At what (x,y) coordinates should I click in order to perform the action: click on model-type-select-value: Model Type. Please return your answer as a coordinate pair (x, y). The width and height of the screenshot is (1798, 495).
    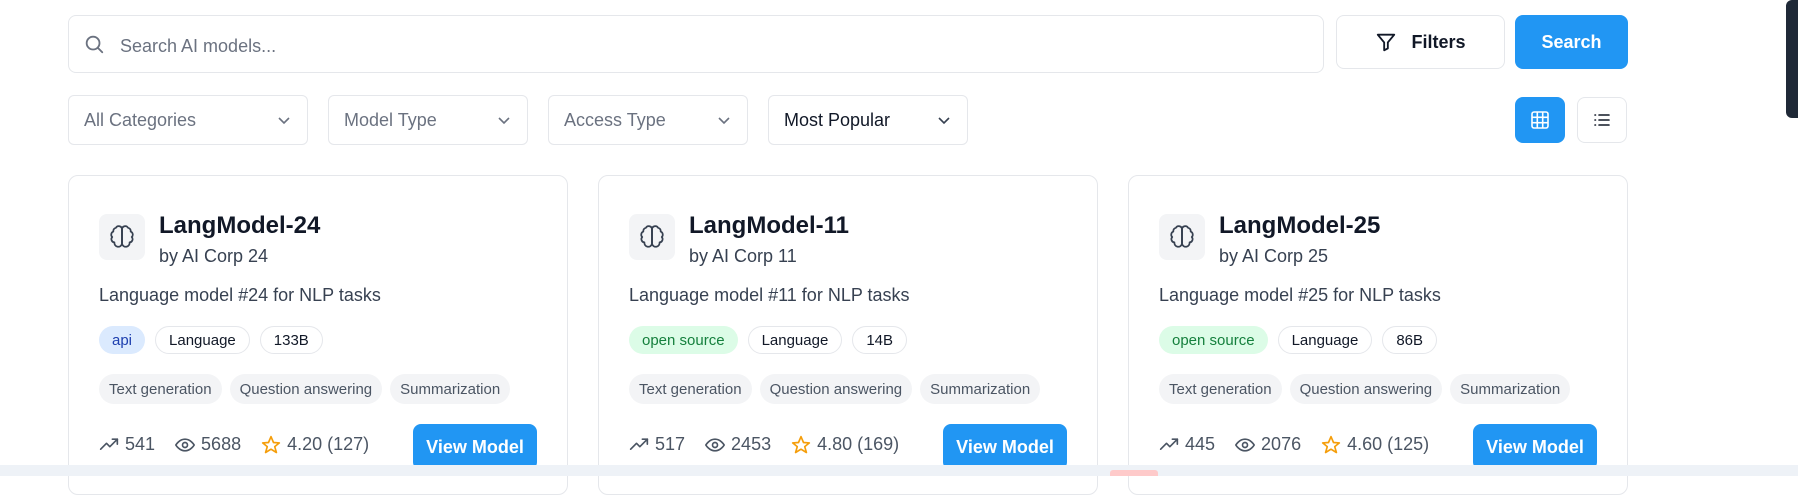
    Looking at the image, I should click on (390, 119).